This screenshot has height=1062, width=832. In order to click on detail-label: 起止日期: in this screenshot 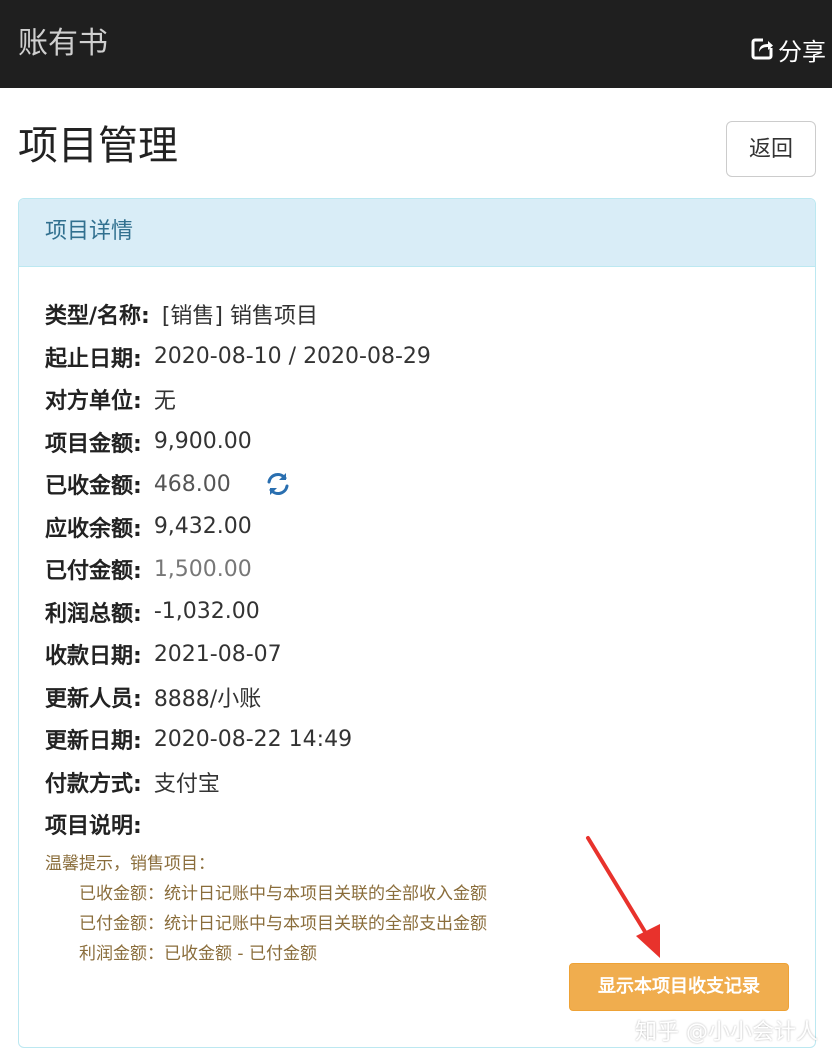, I will do `click(93, 359)`.